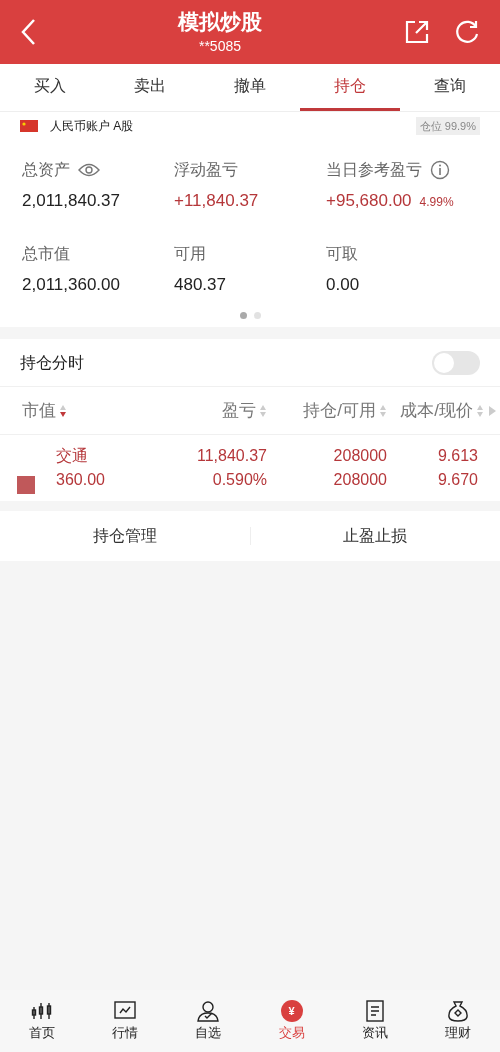 The height and width of the screenshot is (1052, 500). I want to click on column-header: 盈亏, so click(214, 410).